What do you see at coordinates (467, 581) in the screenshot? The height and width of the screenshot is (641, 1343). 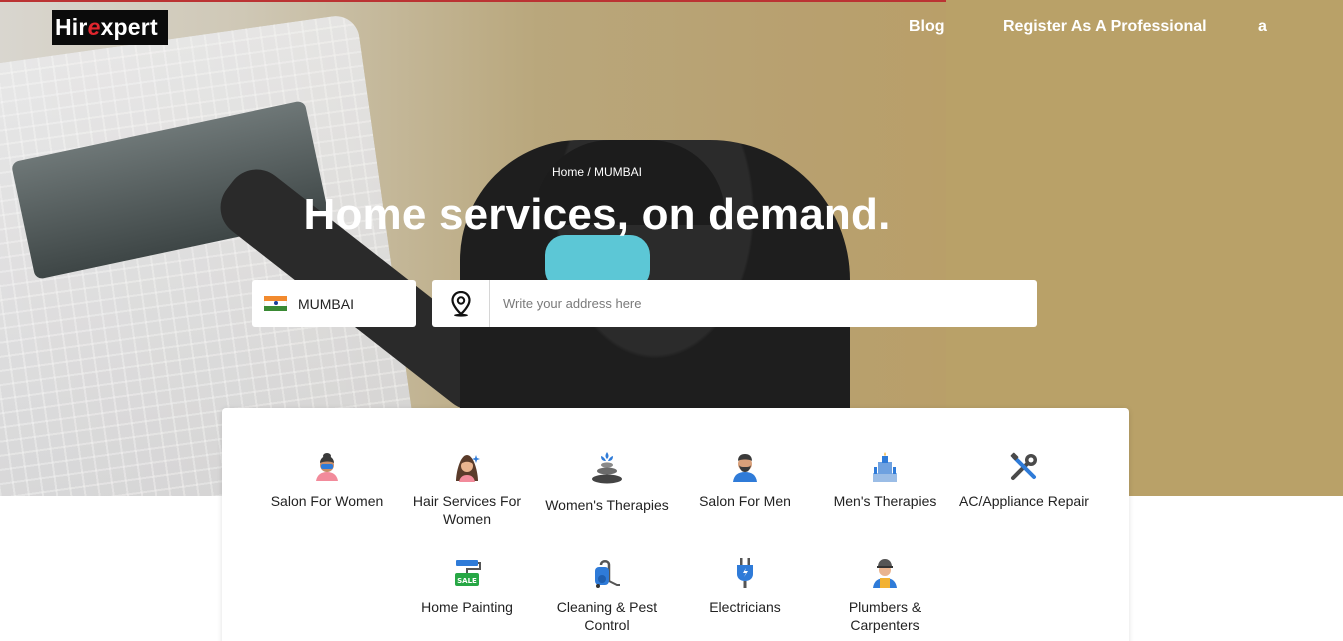 I see `svg-text: SALE` at bounding box center [467, 581].